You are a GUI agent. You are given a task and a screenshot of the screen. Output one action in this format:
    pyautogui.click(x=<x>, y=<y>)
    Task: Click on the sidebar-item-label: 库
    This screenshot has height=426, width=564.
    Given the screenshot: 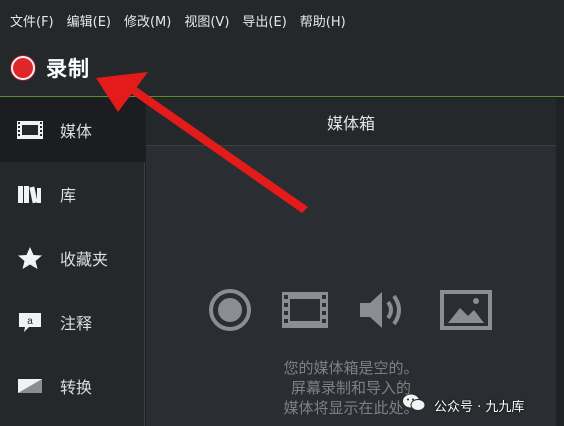 What is the action you would take?
    pyautogui.click(x=68, y=195)
    